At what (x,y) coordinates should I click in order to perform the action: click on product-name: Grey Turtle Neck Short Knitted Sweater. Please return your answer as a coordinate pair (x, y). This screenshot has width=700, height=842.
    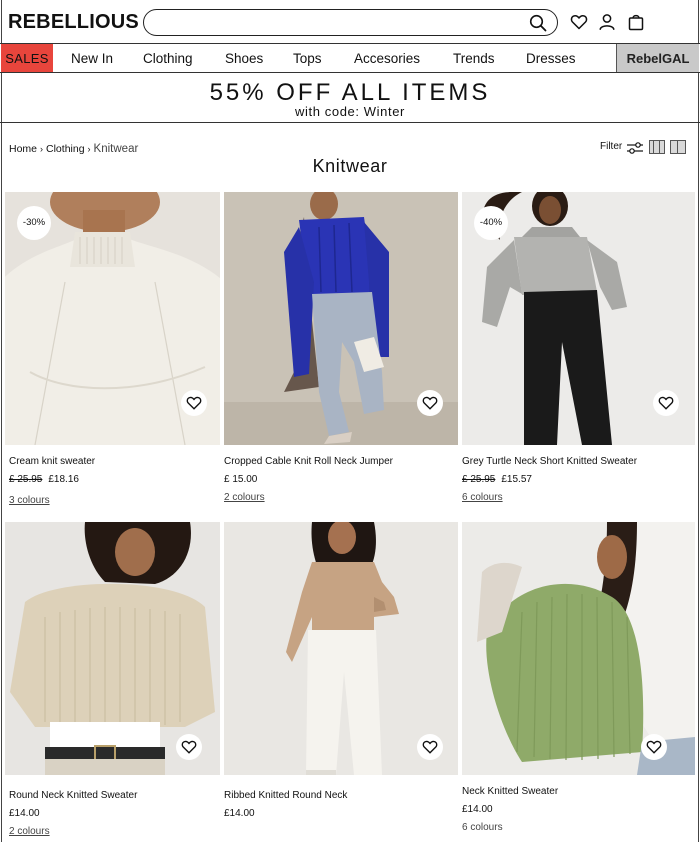
    Looking at the image, I should click on (549, 461).